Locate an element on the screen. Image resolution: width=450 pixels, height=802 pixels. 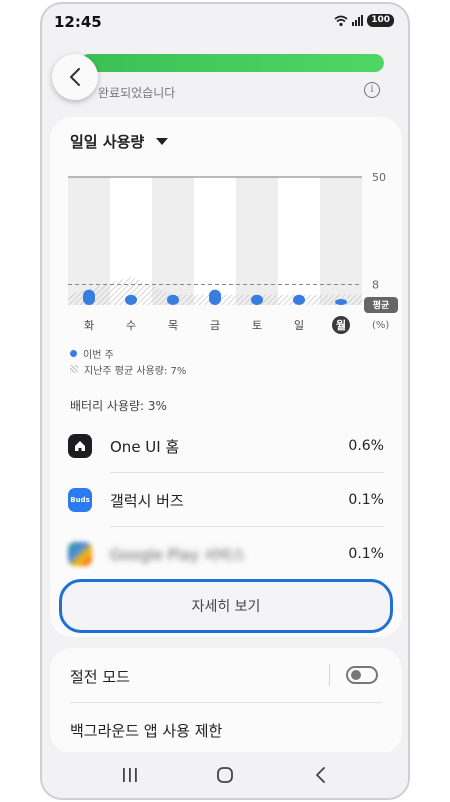
day-label: 금 is located at coordinates (215, 325).